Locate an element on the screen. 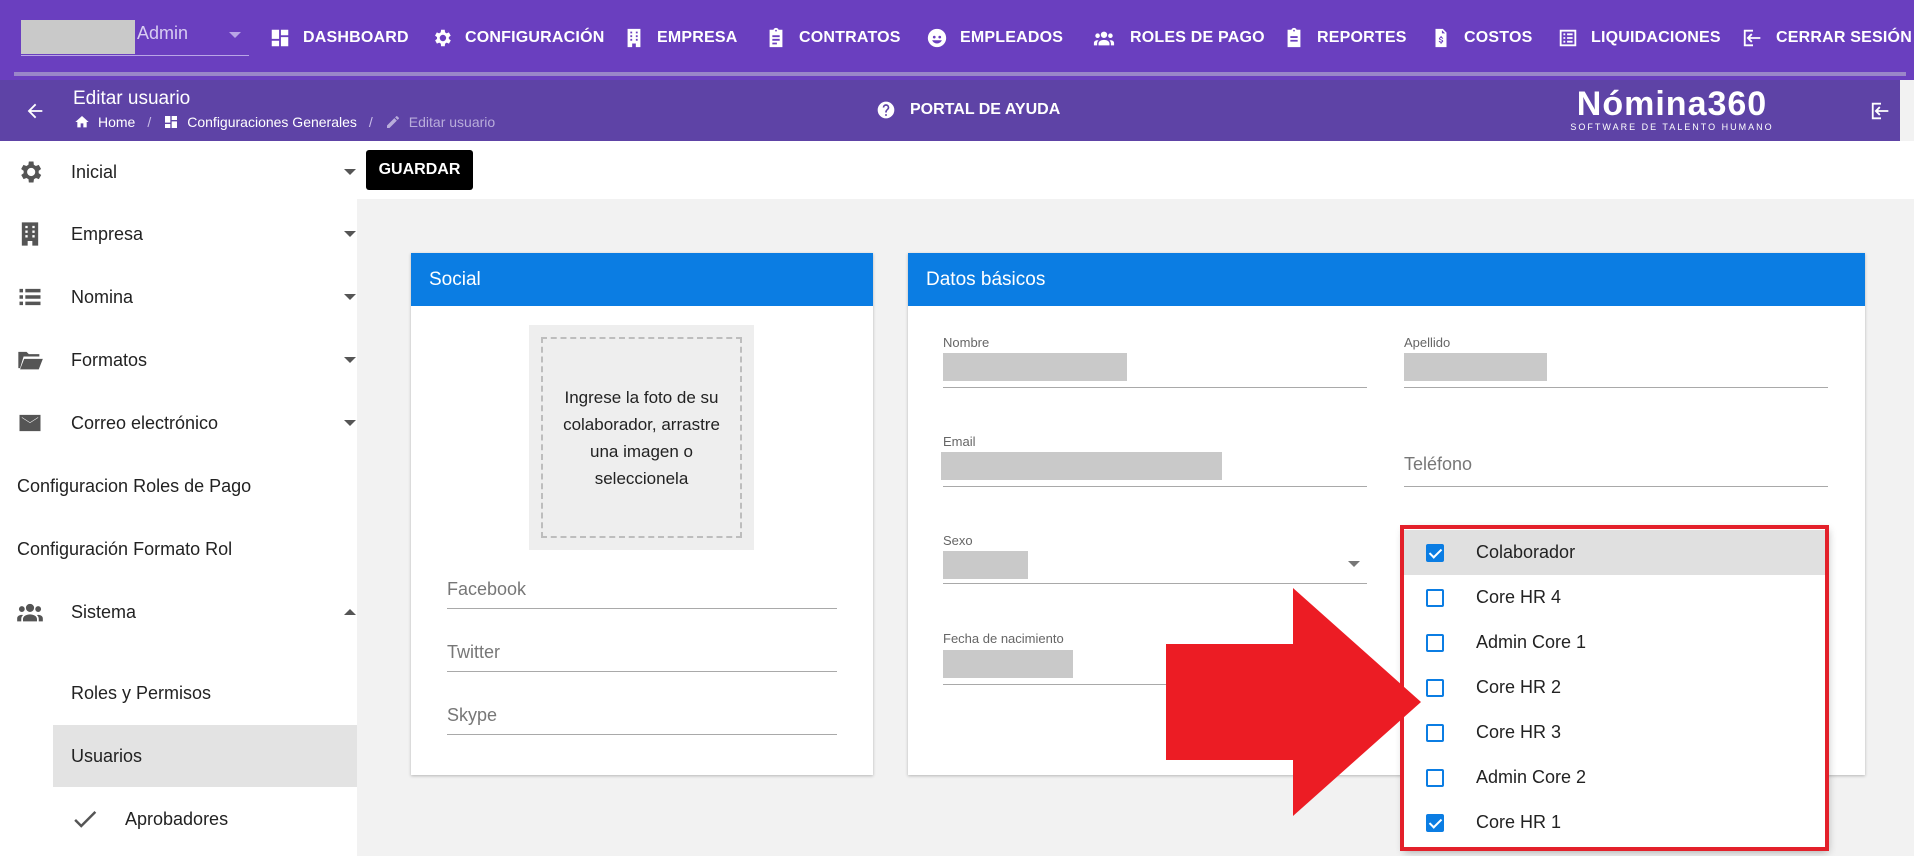 The width and height of the screenshot is (1914, 856). facebook-input: Facebook is located at coordinates (642, 589).